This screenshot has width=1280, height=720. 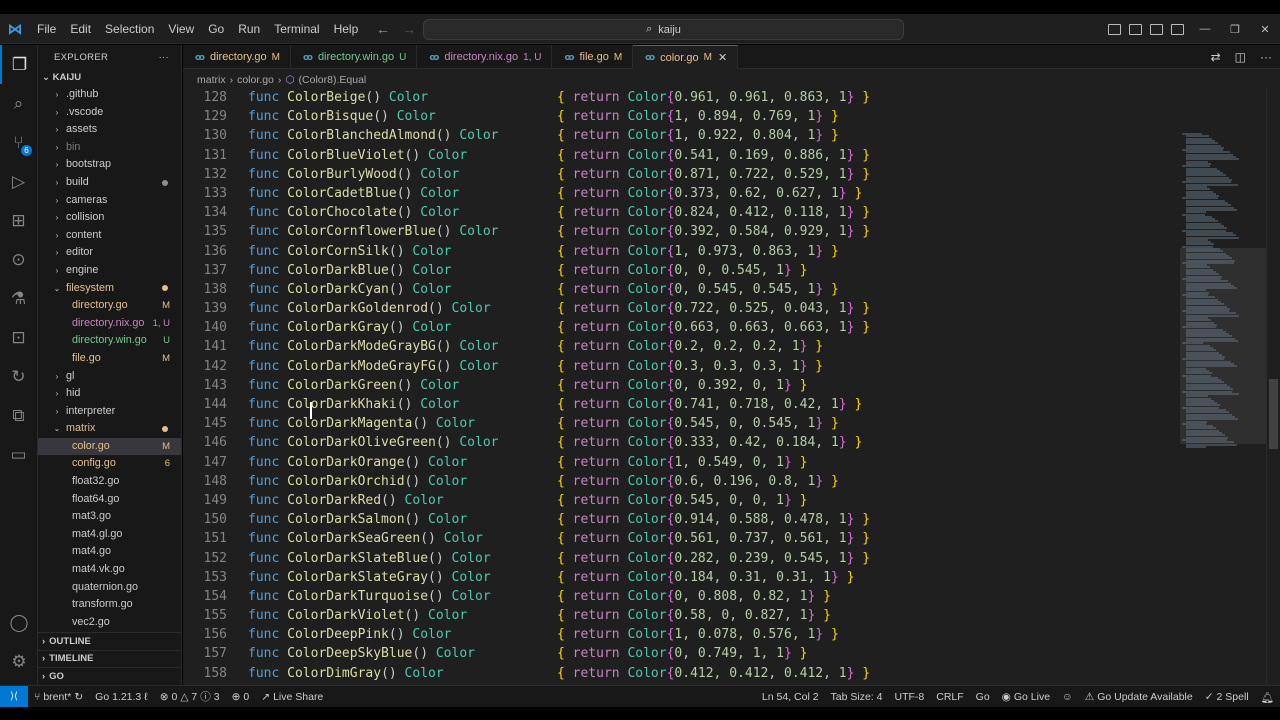 I want to click on tree-file: config.go 6, so click(x=109, y=464).